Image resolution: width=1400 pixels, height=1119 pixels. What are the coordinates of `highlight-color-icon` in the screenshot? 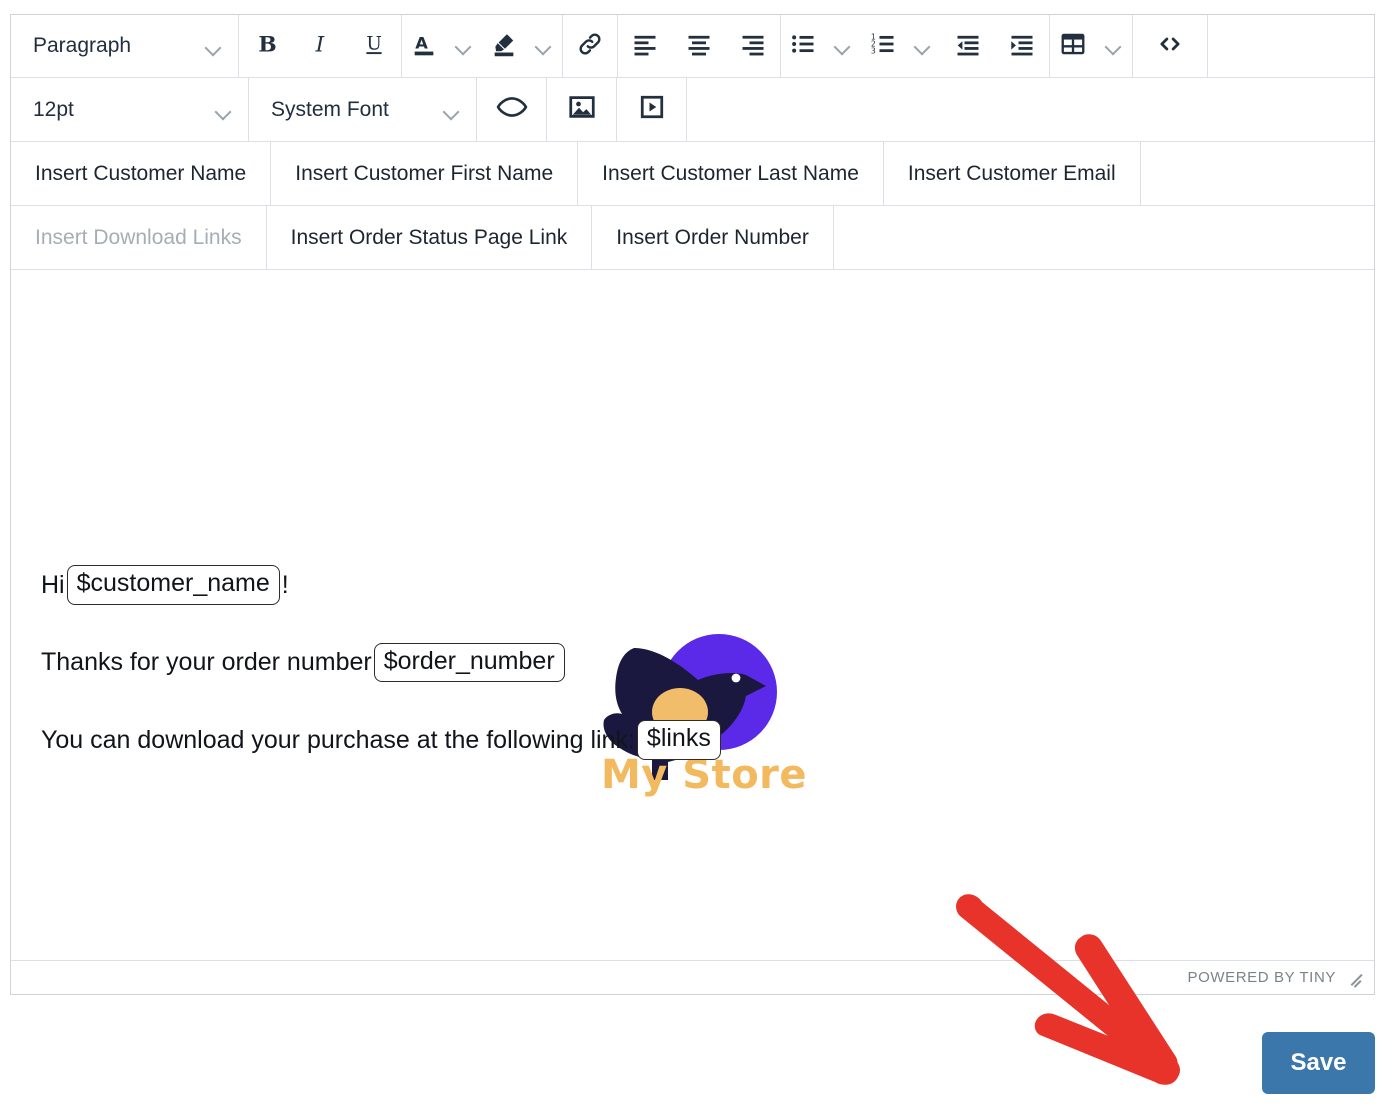 It's located at (504, 46).